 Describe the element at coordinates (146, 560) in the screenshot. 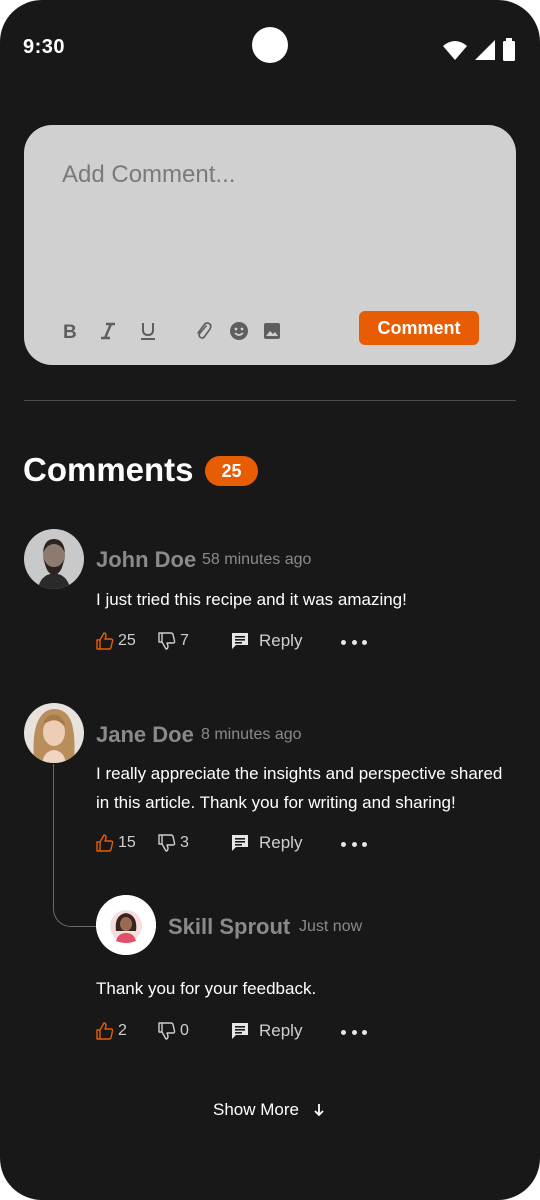

I see `comment-author: John Doe` at that location.